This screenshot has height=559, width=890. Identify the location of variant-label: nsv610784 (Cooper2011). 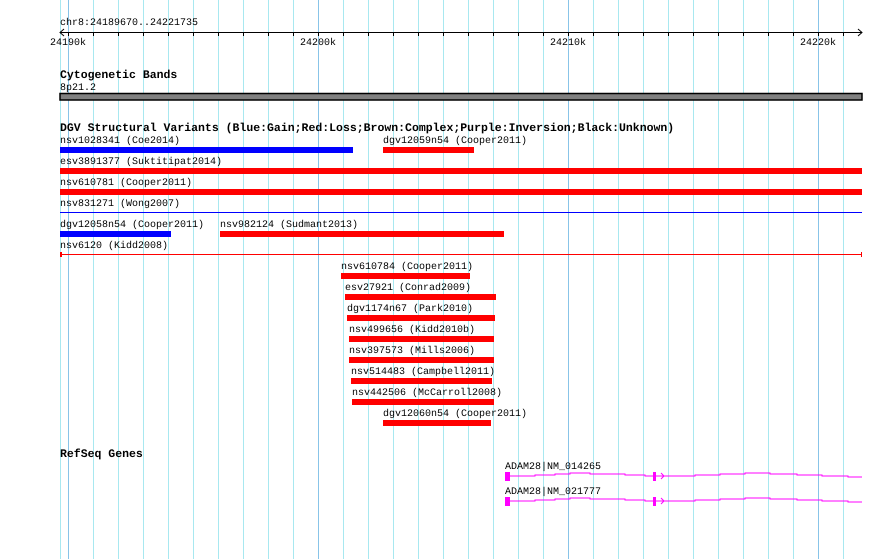
(407, 267).